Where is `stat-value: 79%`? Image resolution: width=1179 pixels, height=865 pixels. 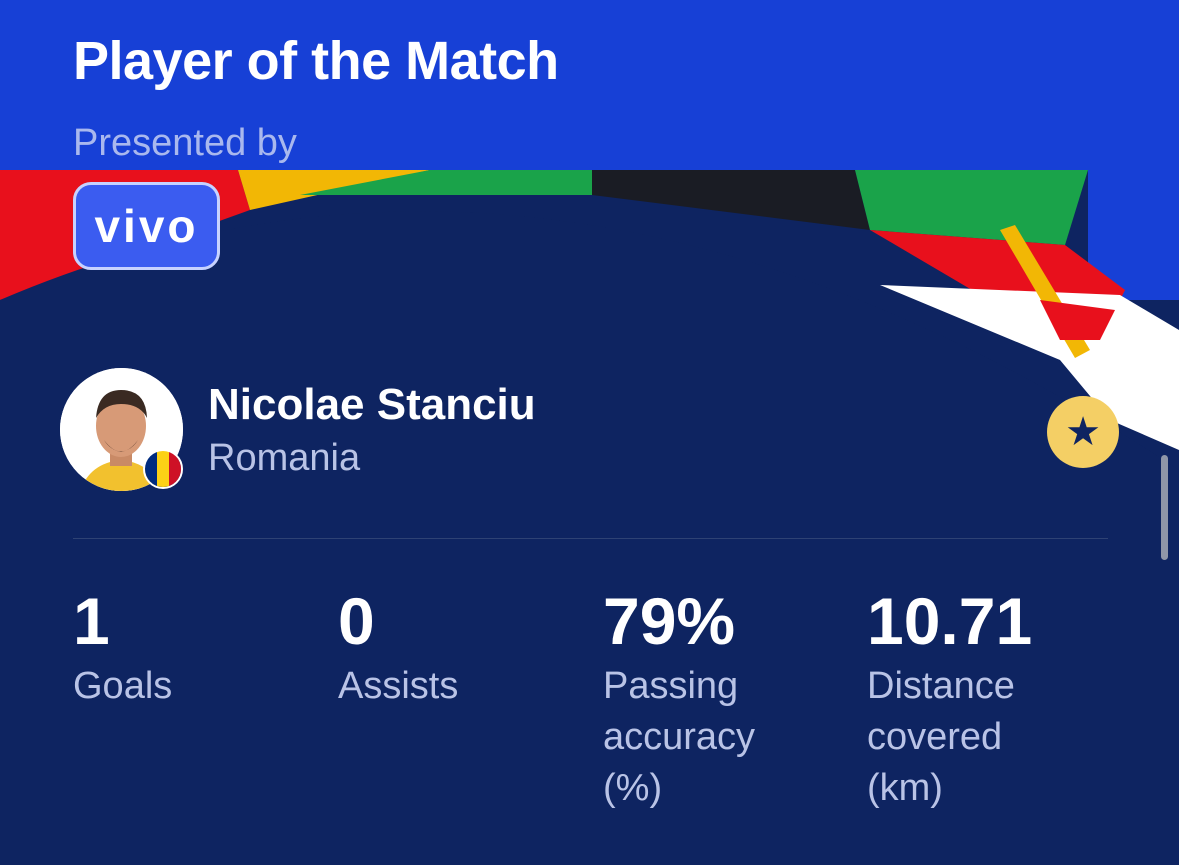 stat-value: 79% is located at coordinates (669, 621).